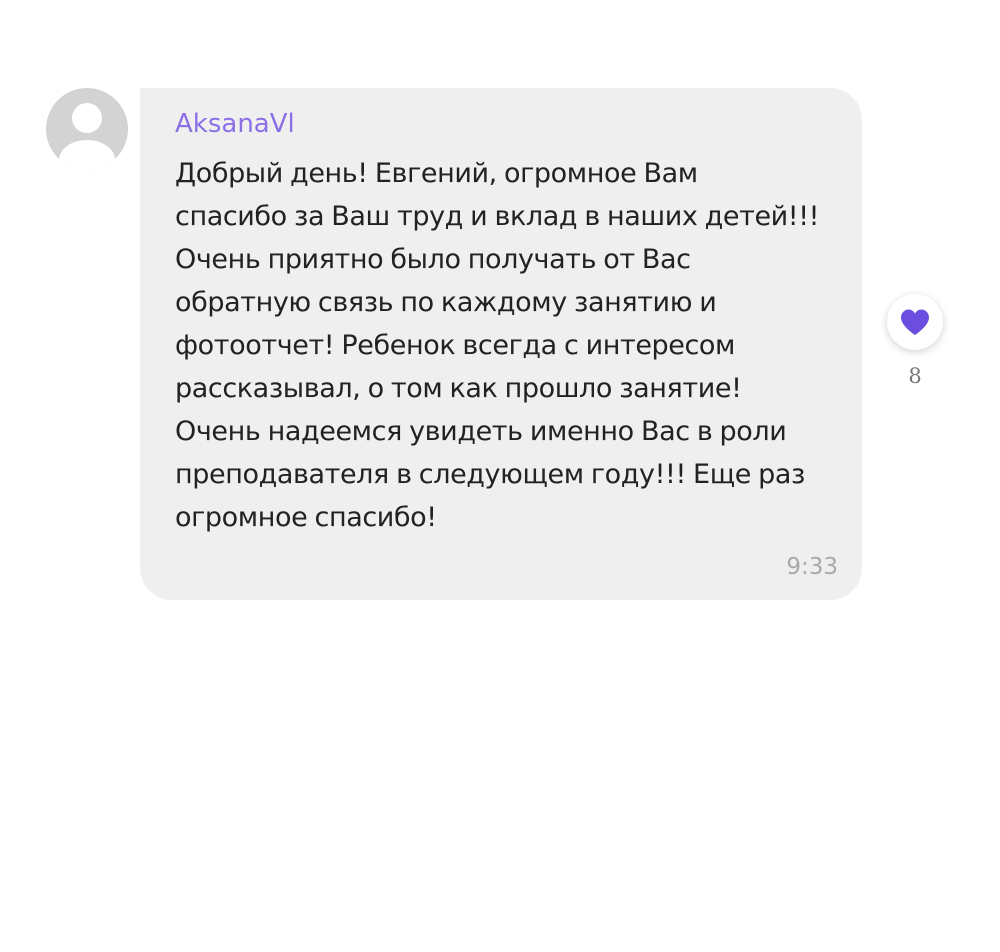 Image resolution: width=1000 pixels, height=952 pixels. Describe the element at coordinates (87, 136) in the screenshot. I see `user-placeholder-icon` at that location.